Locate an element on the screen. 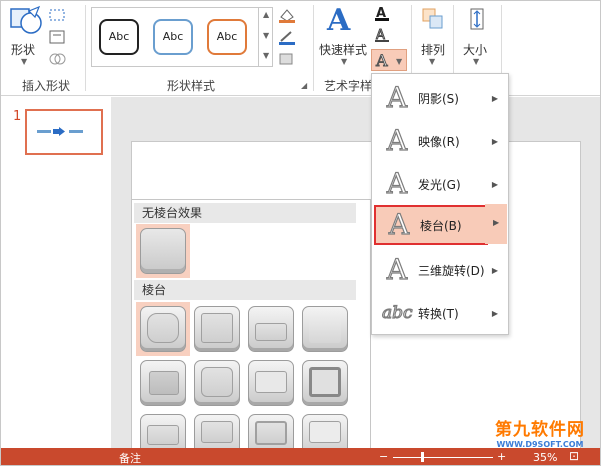 This screenshot has height=466, width=601. shapes-dropdown-icon: ▼ is located at coordinates (24, 61).